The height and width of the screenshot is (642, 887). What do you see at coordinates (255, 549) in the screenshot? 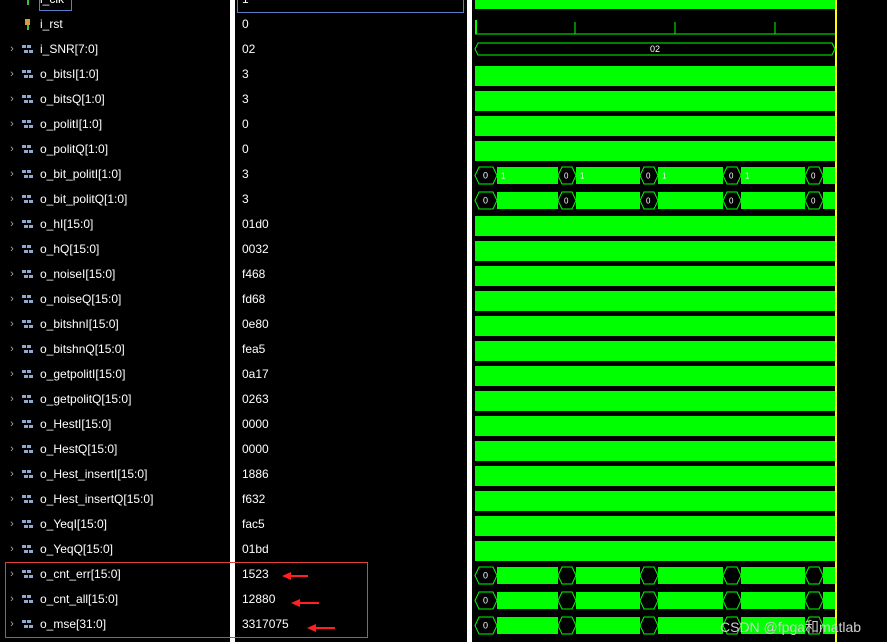
I see `signal-value: 01bd` at bounding box center [255, 549].